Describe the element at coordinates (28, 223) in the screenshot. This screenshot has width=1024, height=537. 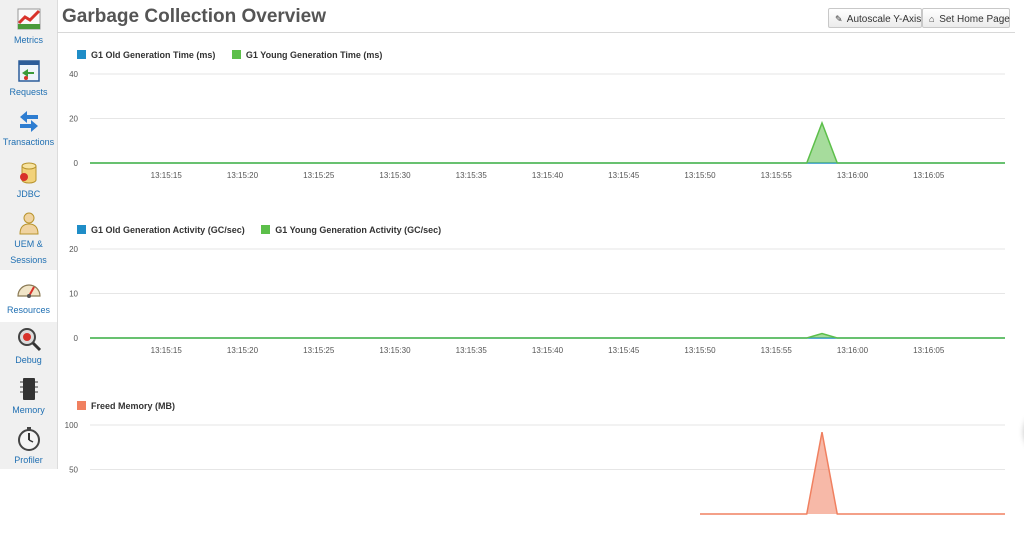
I see `user-icon` at that location.